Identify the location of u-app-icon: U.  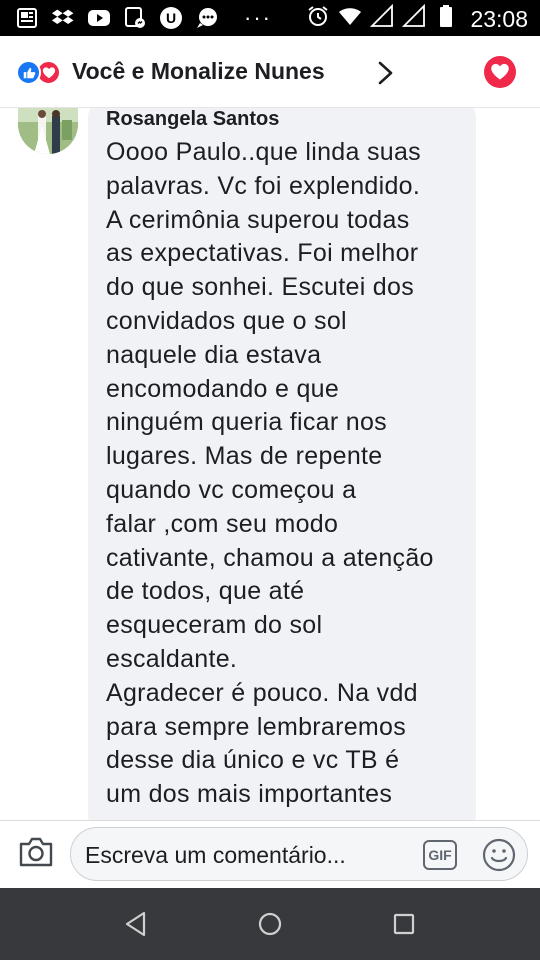
(171, 18).